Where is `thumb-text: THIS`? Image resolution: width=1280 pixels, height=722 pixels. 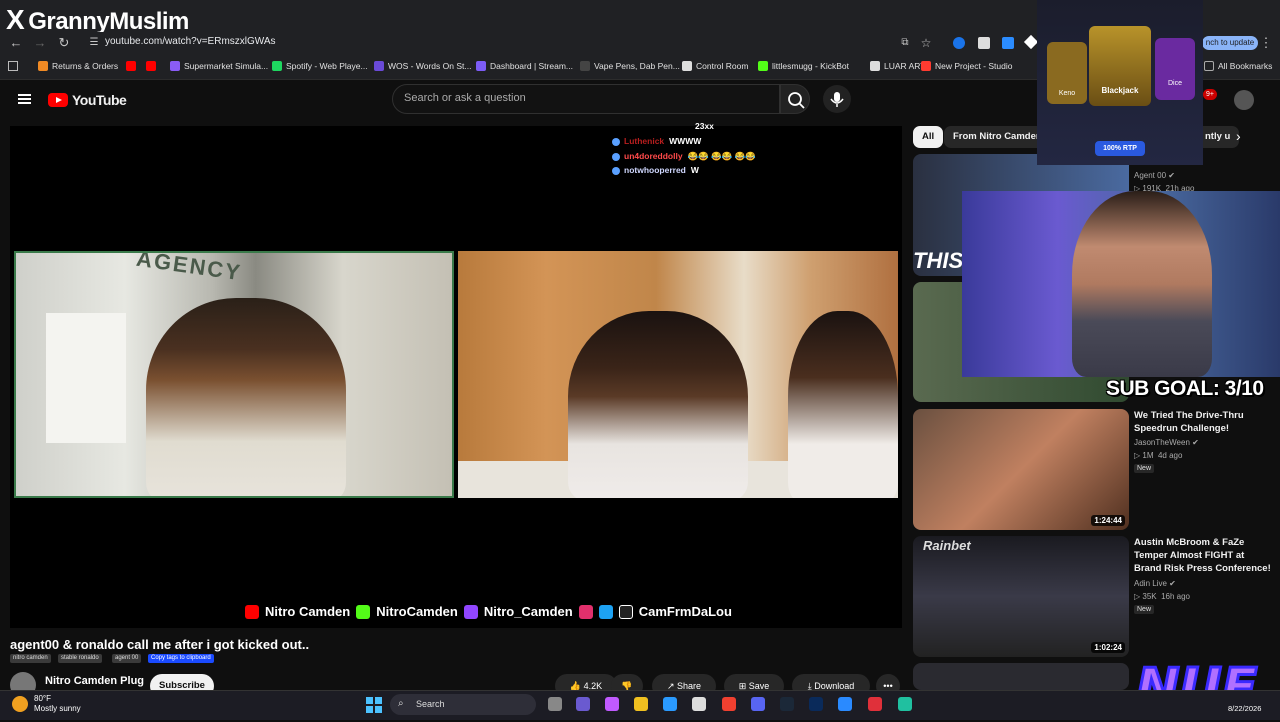
thumb-text: THIS is located at coordinates (938, 260).